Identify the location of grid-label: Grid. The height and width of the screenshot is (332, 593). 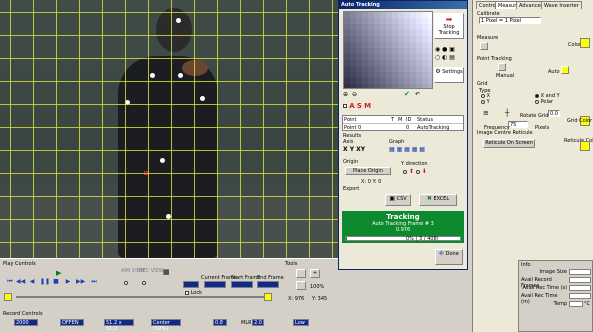
(482, 84).